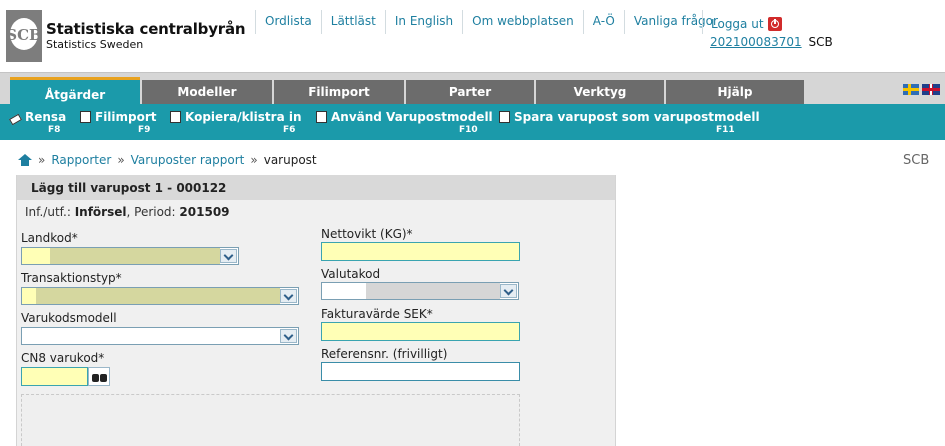 The image size is (945, 446). Describe the element at coordinates (15, 119) in the screenshot. I see `eraser-icon` at that location.